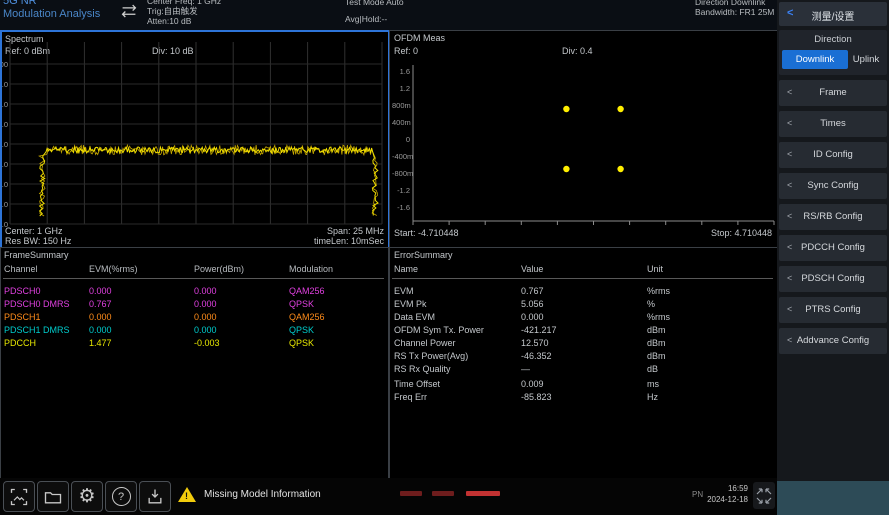 The width and height of the screenshot is (889, 515). Describe the element at coordinates (348, 241) in the screenshot. I see `spectrum-timelen: timeLen: 10mSec` at that location.